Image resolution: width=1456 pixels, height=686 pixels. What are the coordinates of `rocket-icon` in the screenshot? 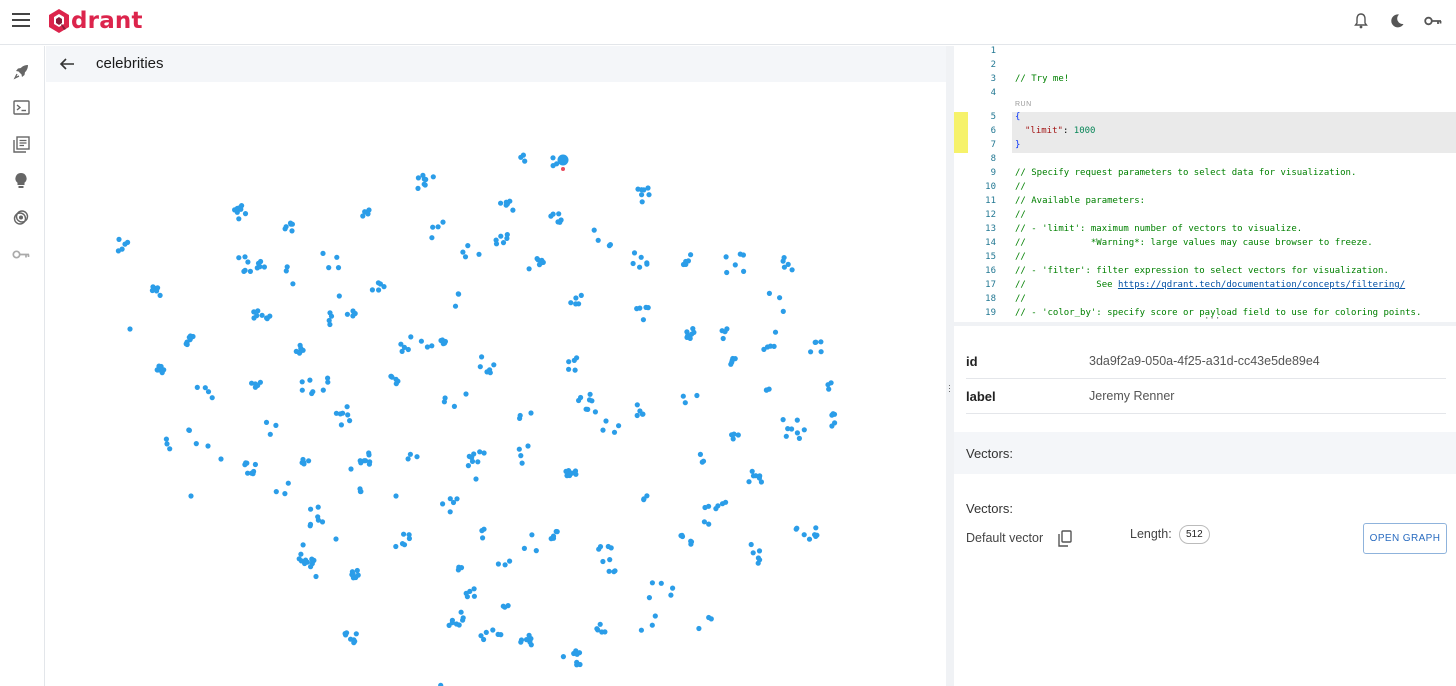 It's located at (21, 71).